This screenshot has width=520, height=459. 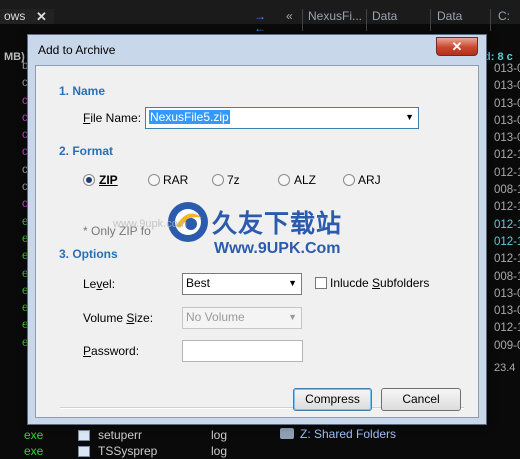 I want to click on volume-size-select: No Volume ▼, so click(x=242, y=318).